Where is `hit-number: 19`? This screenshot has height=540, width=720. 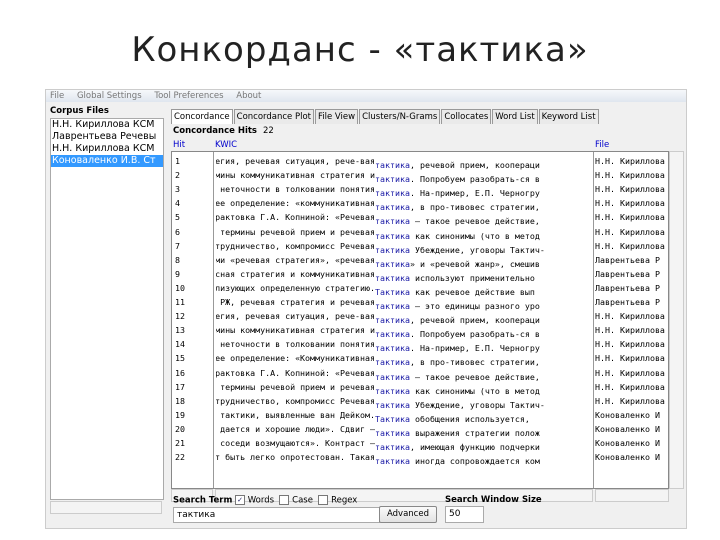 hit-number: 19 is located at coordinates (180, 414).